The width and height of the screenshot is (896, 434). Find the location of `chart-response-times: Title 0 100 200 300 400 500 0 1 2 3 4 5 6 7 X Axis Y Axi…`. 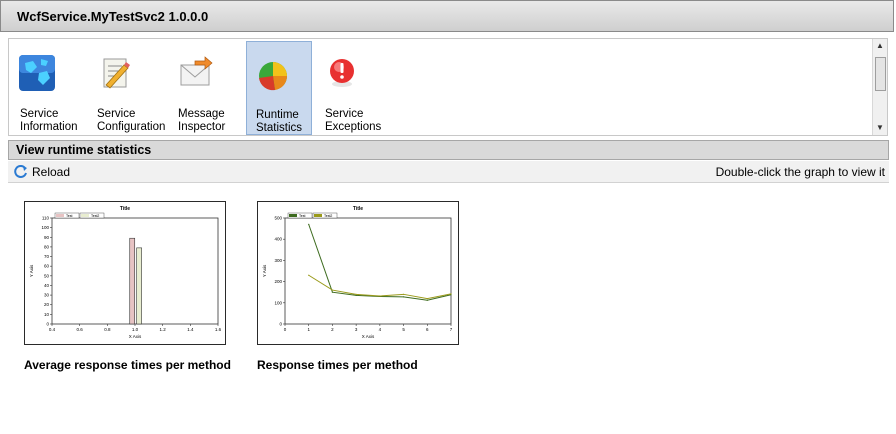

chart-response-times: Title 0 100 200 300 400 500 0 1 2 3 4 5 6 7 X Axis Y Axi… is located at coordinates (357, 272).